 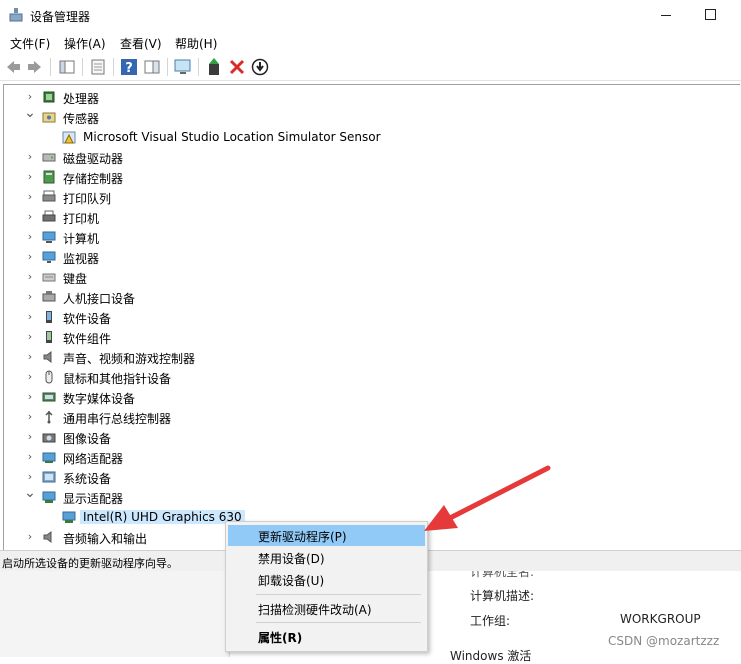 What do you see at coordinates (326, 636) in the screenshot?
I see `menu-properties: 属性(R)` at bounding box center [326, 636].